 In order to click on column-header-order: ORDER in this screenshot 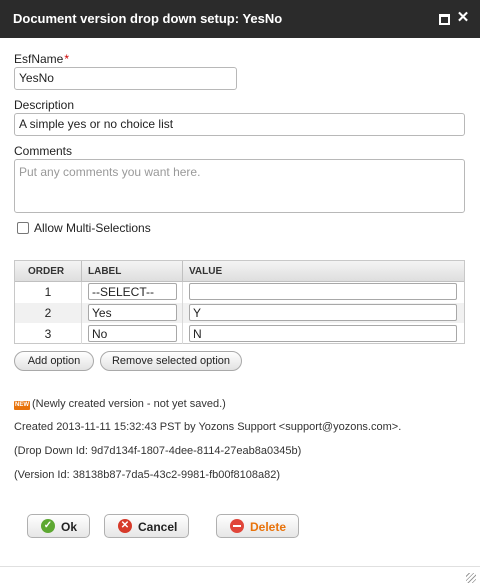, I will do `click(46, 271)`.